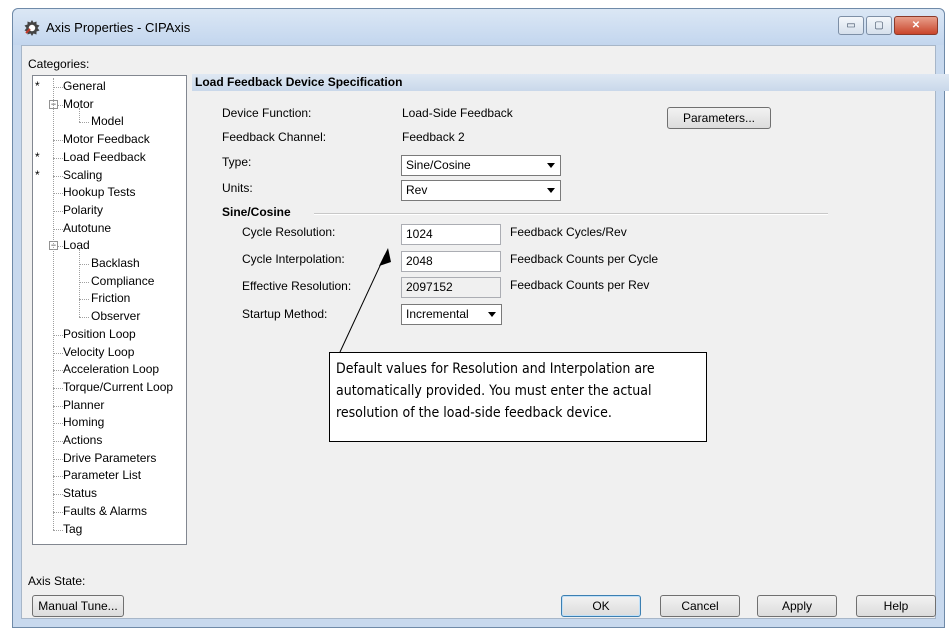 The width and height of the screenshot is (949, 633). I want to click on tree-item-polarity: Polarity, so click(83, 210).